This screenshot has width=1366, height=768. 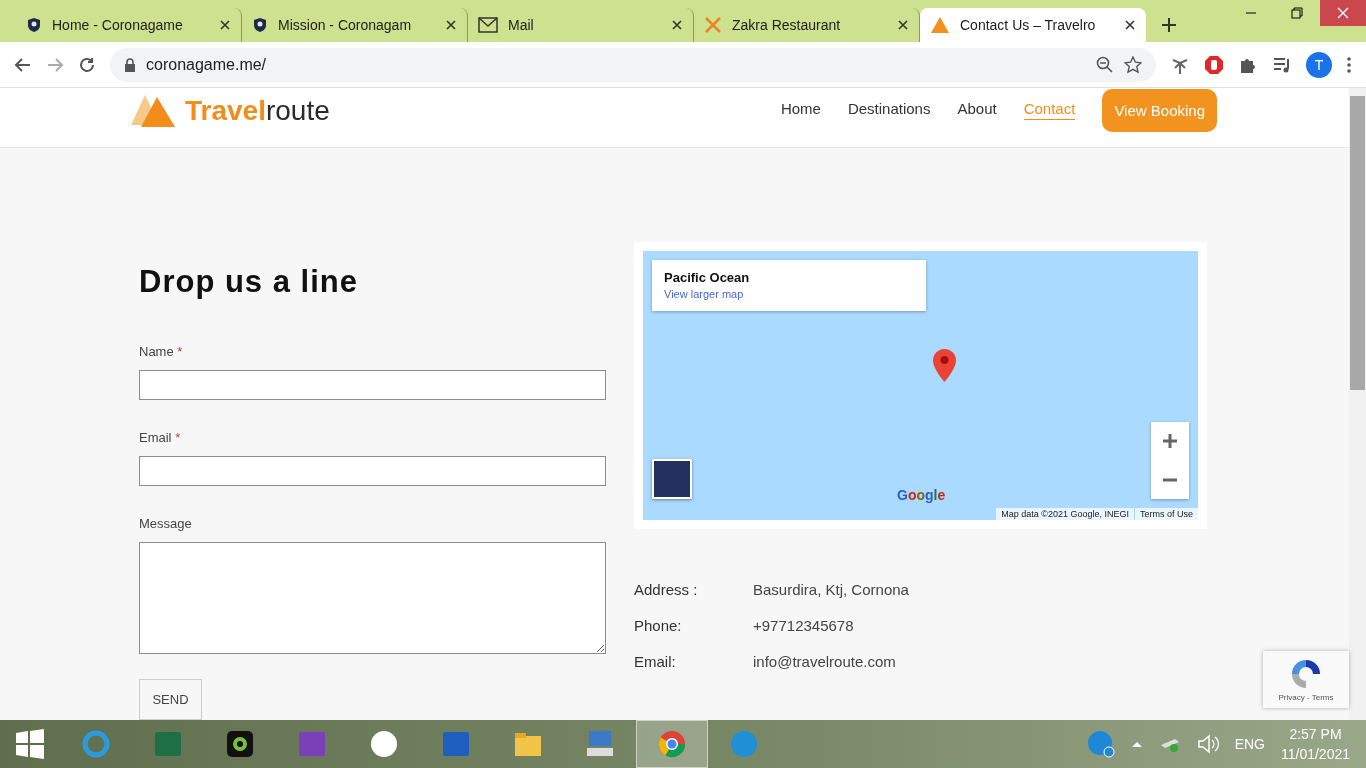 I want to click on contact-label: Email:, so click(x=655, y=661).